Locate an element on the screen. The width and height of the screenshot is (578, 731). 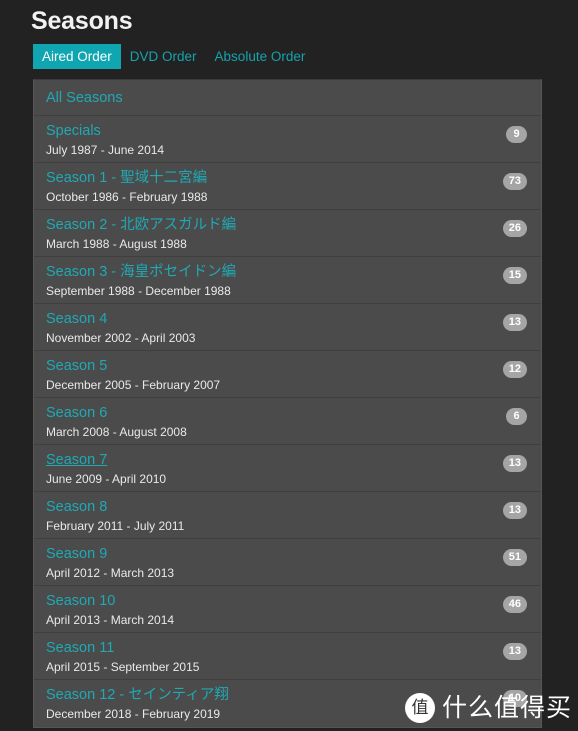
tab-dvd-order: DVD Order is located at coordinates (163, 56).